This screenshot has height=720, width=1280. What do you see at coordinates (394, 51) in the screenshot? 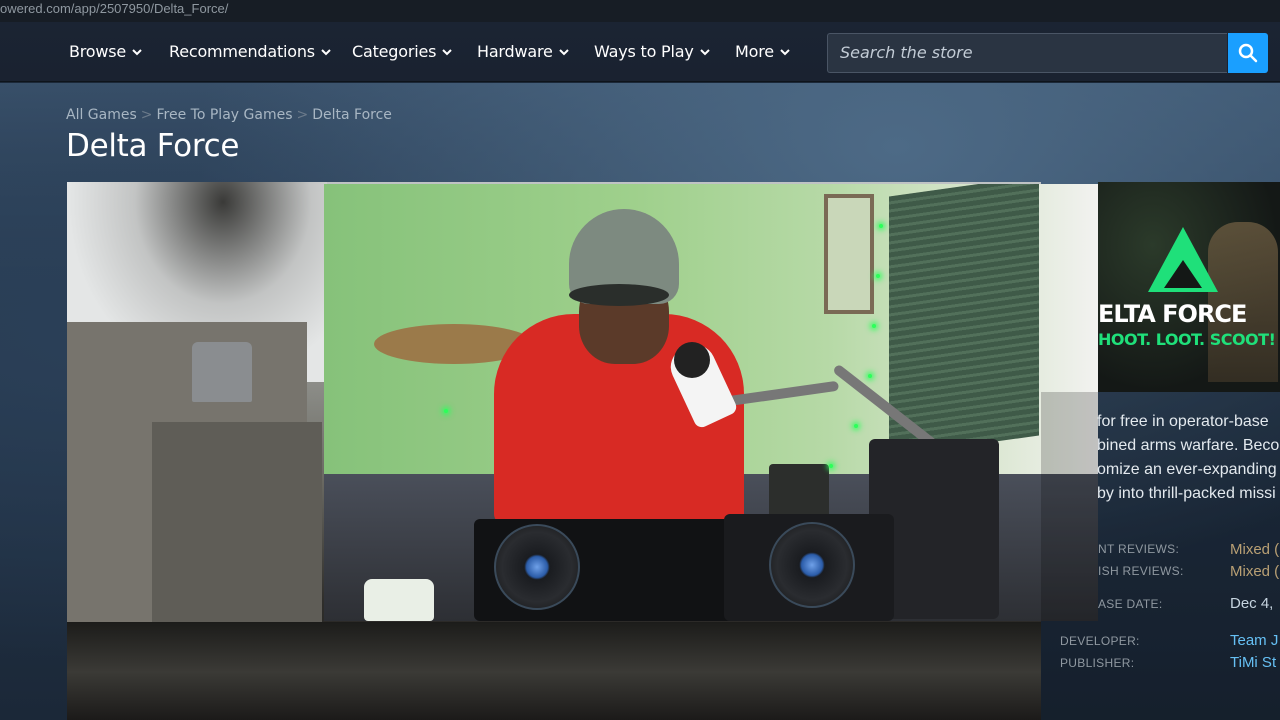
I see `nav-categories-label: Categories` at bounding box center [394, 51].